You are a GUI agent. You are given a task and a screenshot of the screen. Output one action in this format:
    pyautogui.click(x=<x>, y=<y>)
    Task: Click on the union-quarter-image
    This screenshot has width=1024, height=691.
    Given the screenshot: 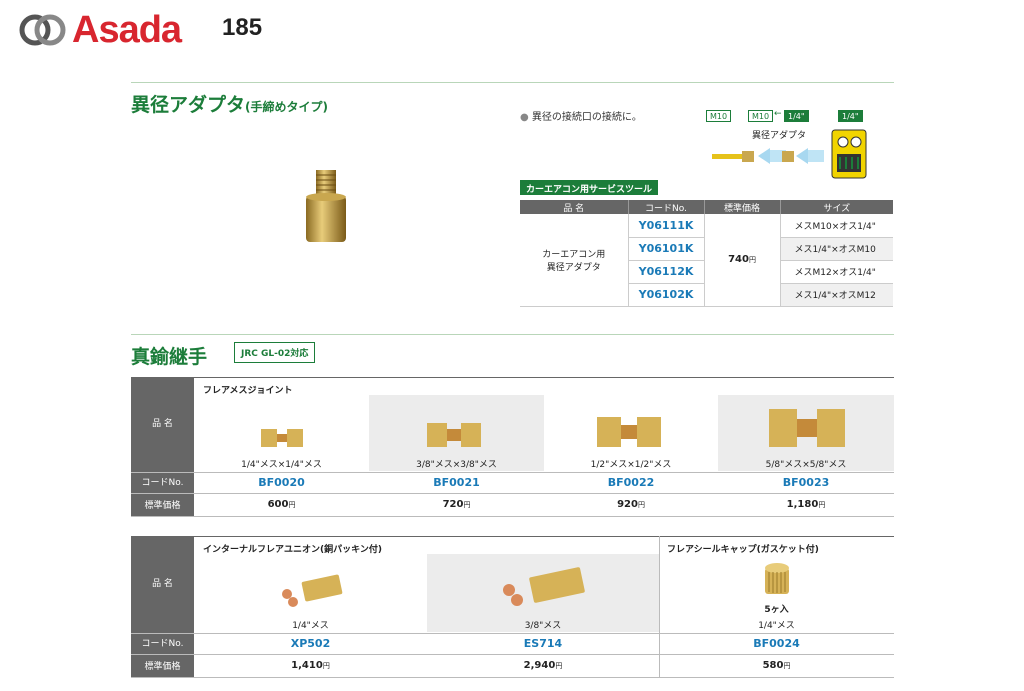 What is the action you would take?
    pyautogui.click(x=312, y=590)
    